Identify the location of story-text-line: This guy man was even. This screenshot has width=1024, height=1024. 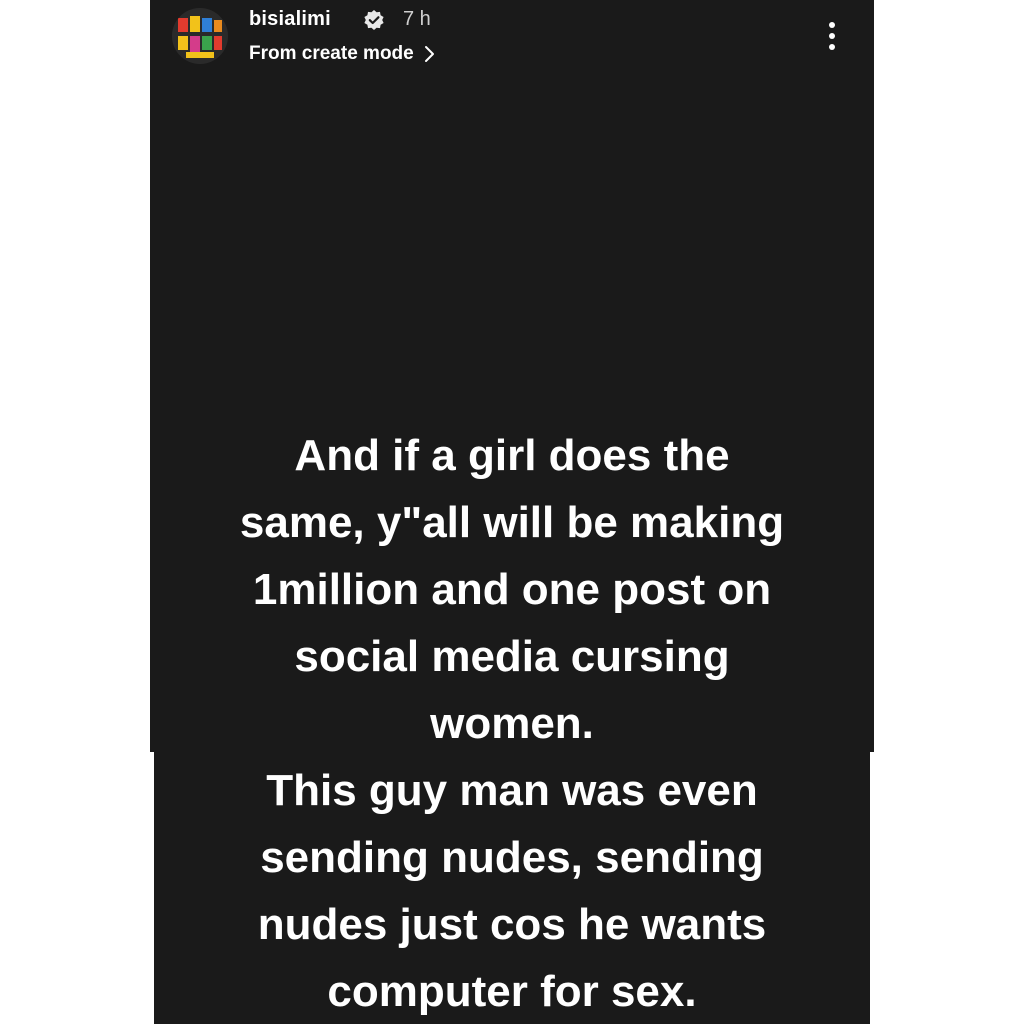
(512, 790).